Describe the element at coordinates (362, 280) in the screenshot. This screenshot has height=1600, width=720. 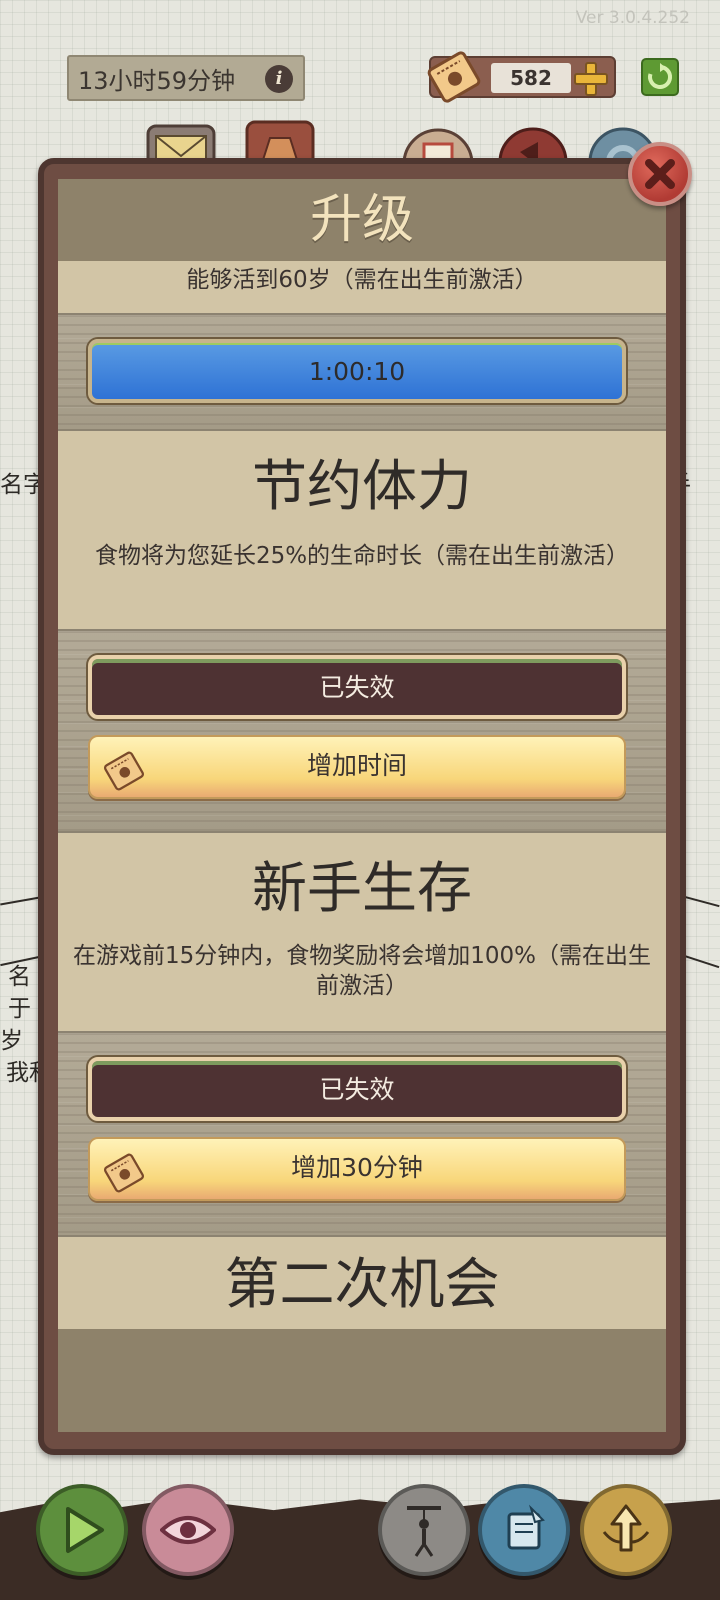
I see `section-lifespan-description: 能够活到60岁（需在出生前激活）` at that location.